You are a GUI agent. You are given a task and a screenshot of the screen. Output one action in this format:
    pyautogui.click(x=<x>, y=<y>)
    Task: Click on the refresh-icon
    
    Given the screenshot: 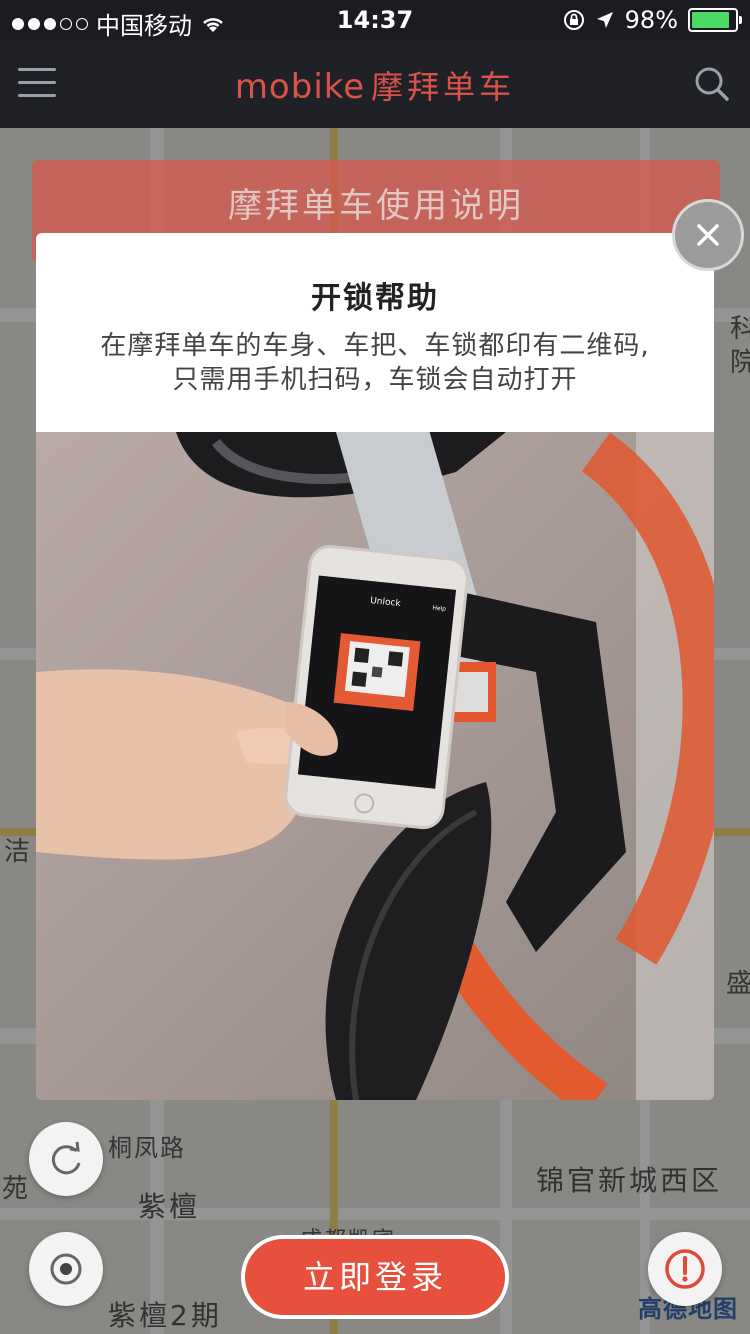 What is the action you would take?
    pyautogui.click(x=66, y=1158)
    